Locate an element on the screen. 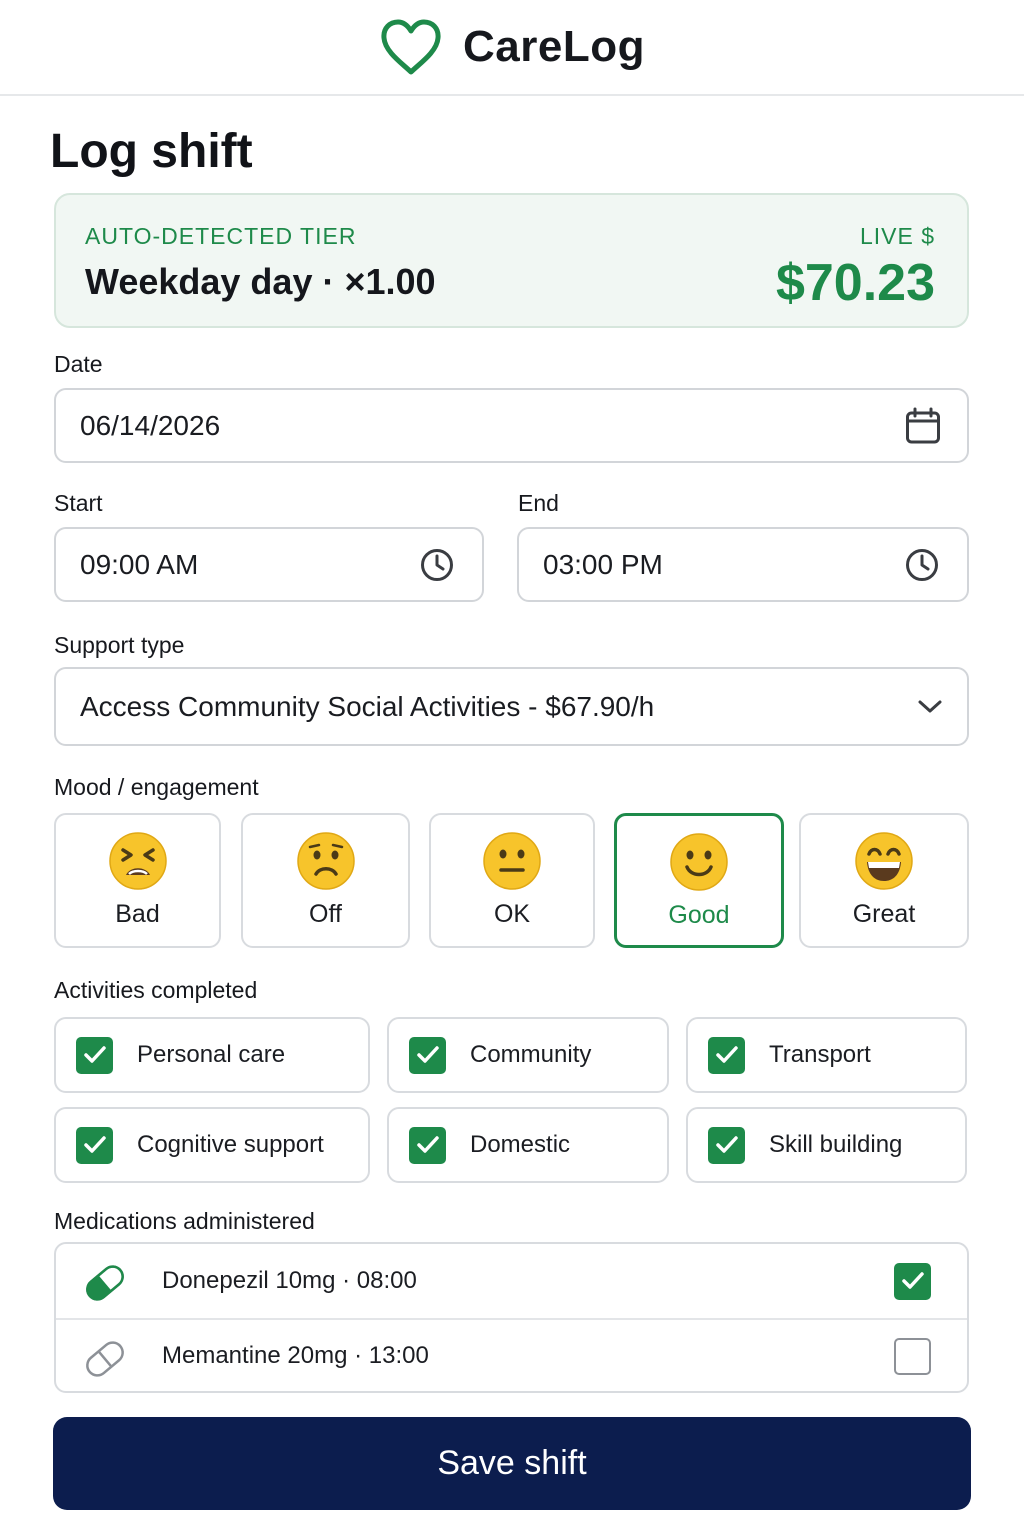  live-amount-label: LIVE $ is located at coordinates (897, 236).